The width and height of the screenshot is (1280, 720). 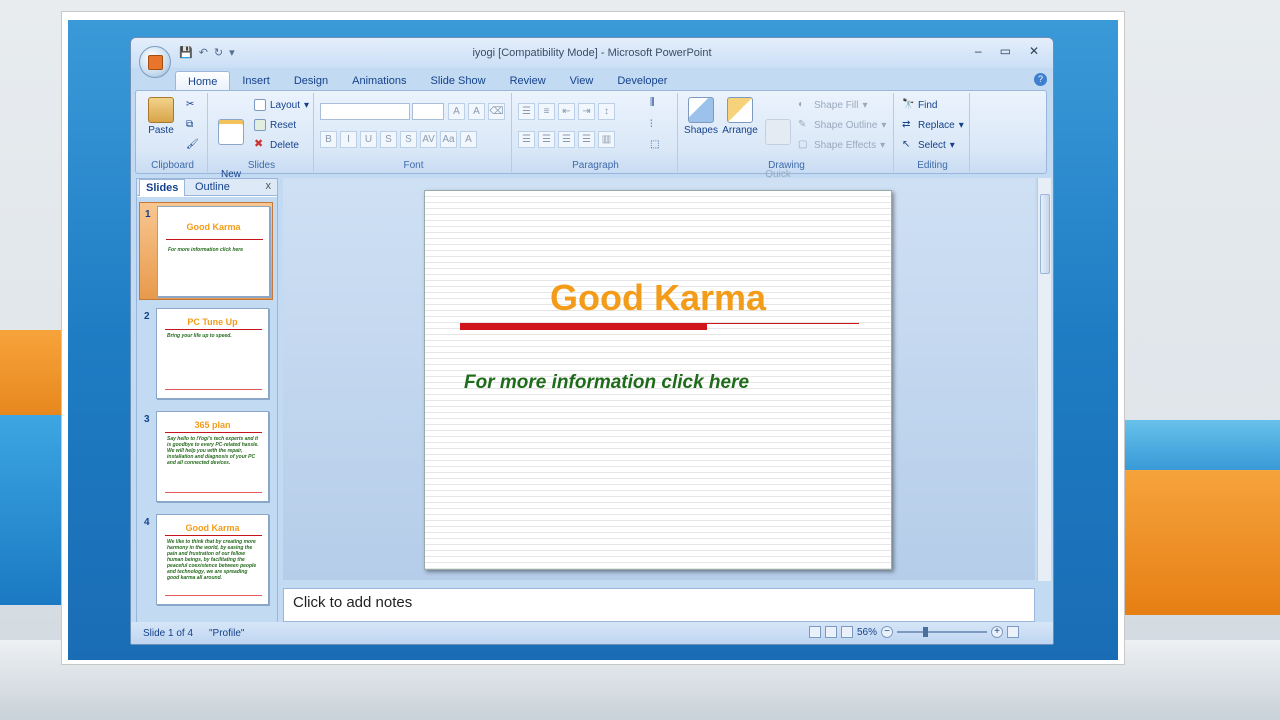 I want to click on underline-icon: U, so click(x=368, y=139).